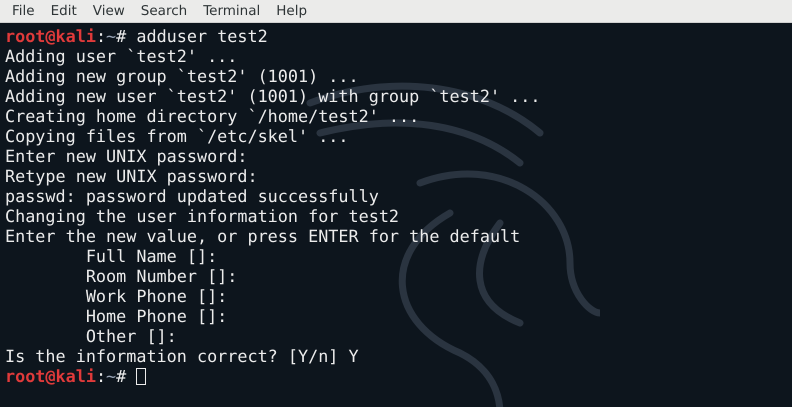 The width and height of the screenshot is (792, 407). Describe the element at coordinates (201, 36) in the screenshot. I see `command-text: adduser test2` at that location.